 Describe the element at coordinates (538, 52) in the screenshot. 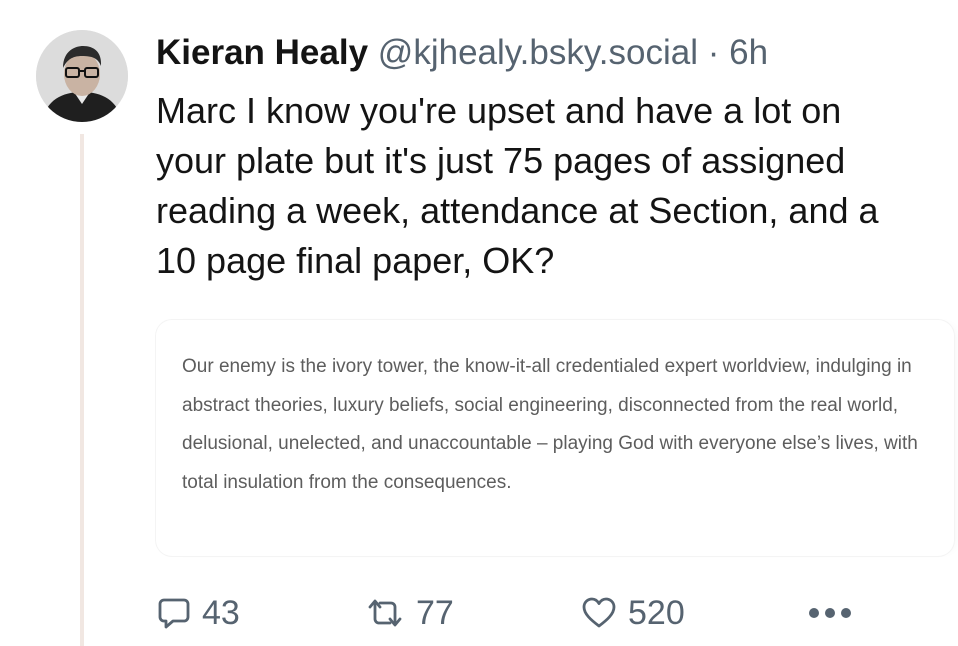

I see `author-handle: @kjhealy.bsky.social` at that location.